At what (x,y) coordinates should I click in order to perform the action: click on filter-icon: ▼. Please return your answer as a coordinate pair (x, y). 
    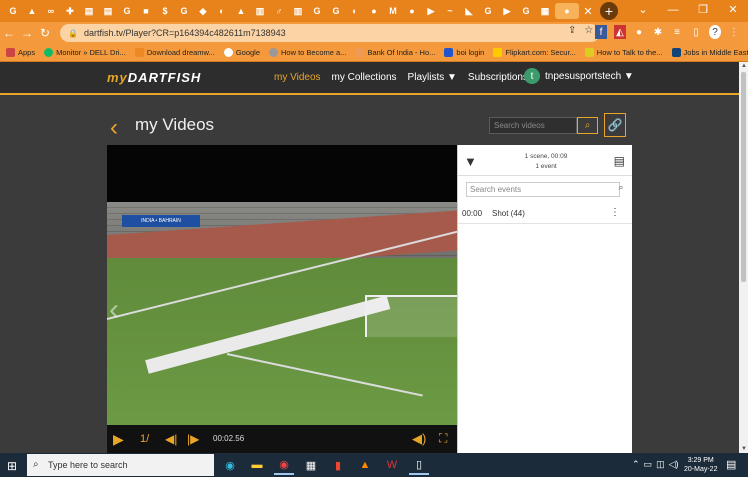
    Looking at the image, I should click on (470, 161).